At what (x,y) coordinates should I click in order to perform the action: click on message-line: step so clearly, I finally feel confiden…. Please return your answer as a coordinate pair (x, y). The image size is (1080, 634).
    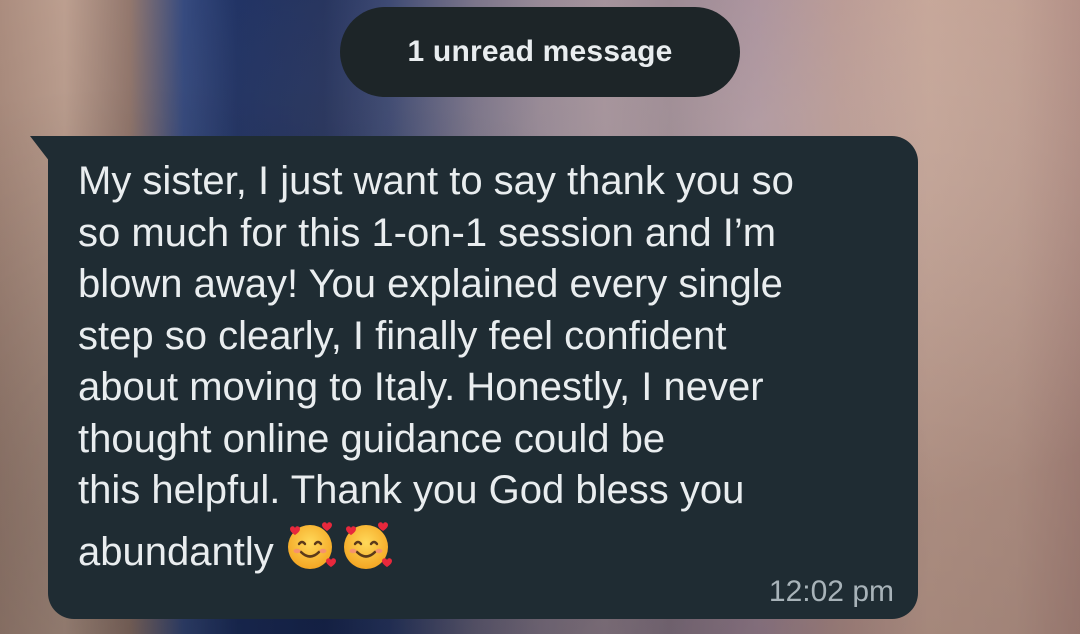
    Looking at the image, I should click on (402, 335).